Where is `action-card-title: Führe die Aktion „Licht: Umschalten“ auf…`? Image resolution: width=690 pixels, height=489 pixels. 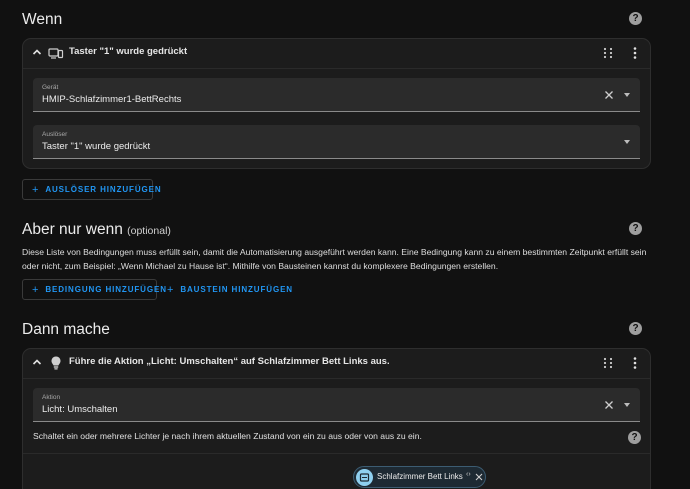
action-card-title: Führe die Aktion „Licht: Umschalten“ auf… is located at coordinates (229, 361).